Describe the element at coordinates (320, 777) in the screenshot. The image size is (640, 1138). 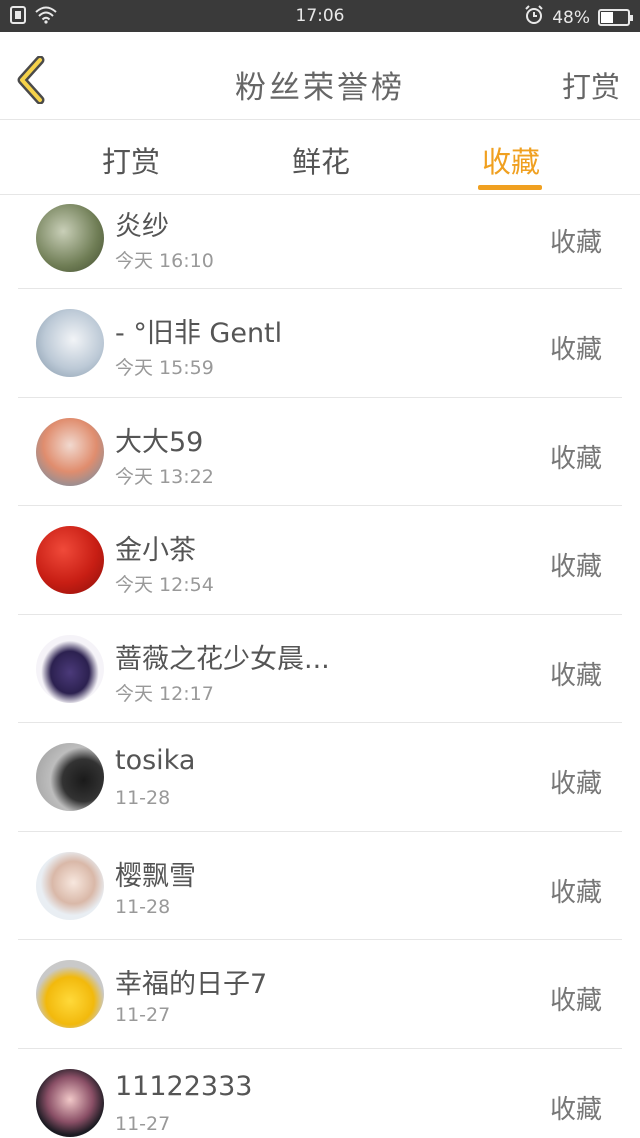
I see `list-item: tosika 11-28 收藏` at that location.